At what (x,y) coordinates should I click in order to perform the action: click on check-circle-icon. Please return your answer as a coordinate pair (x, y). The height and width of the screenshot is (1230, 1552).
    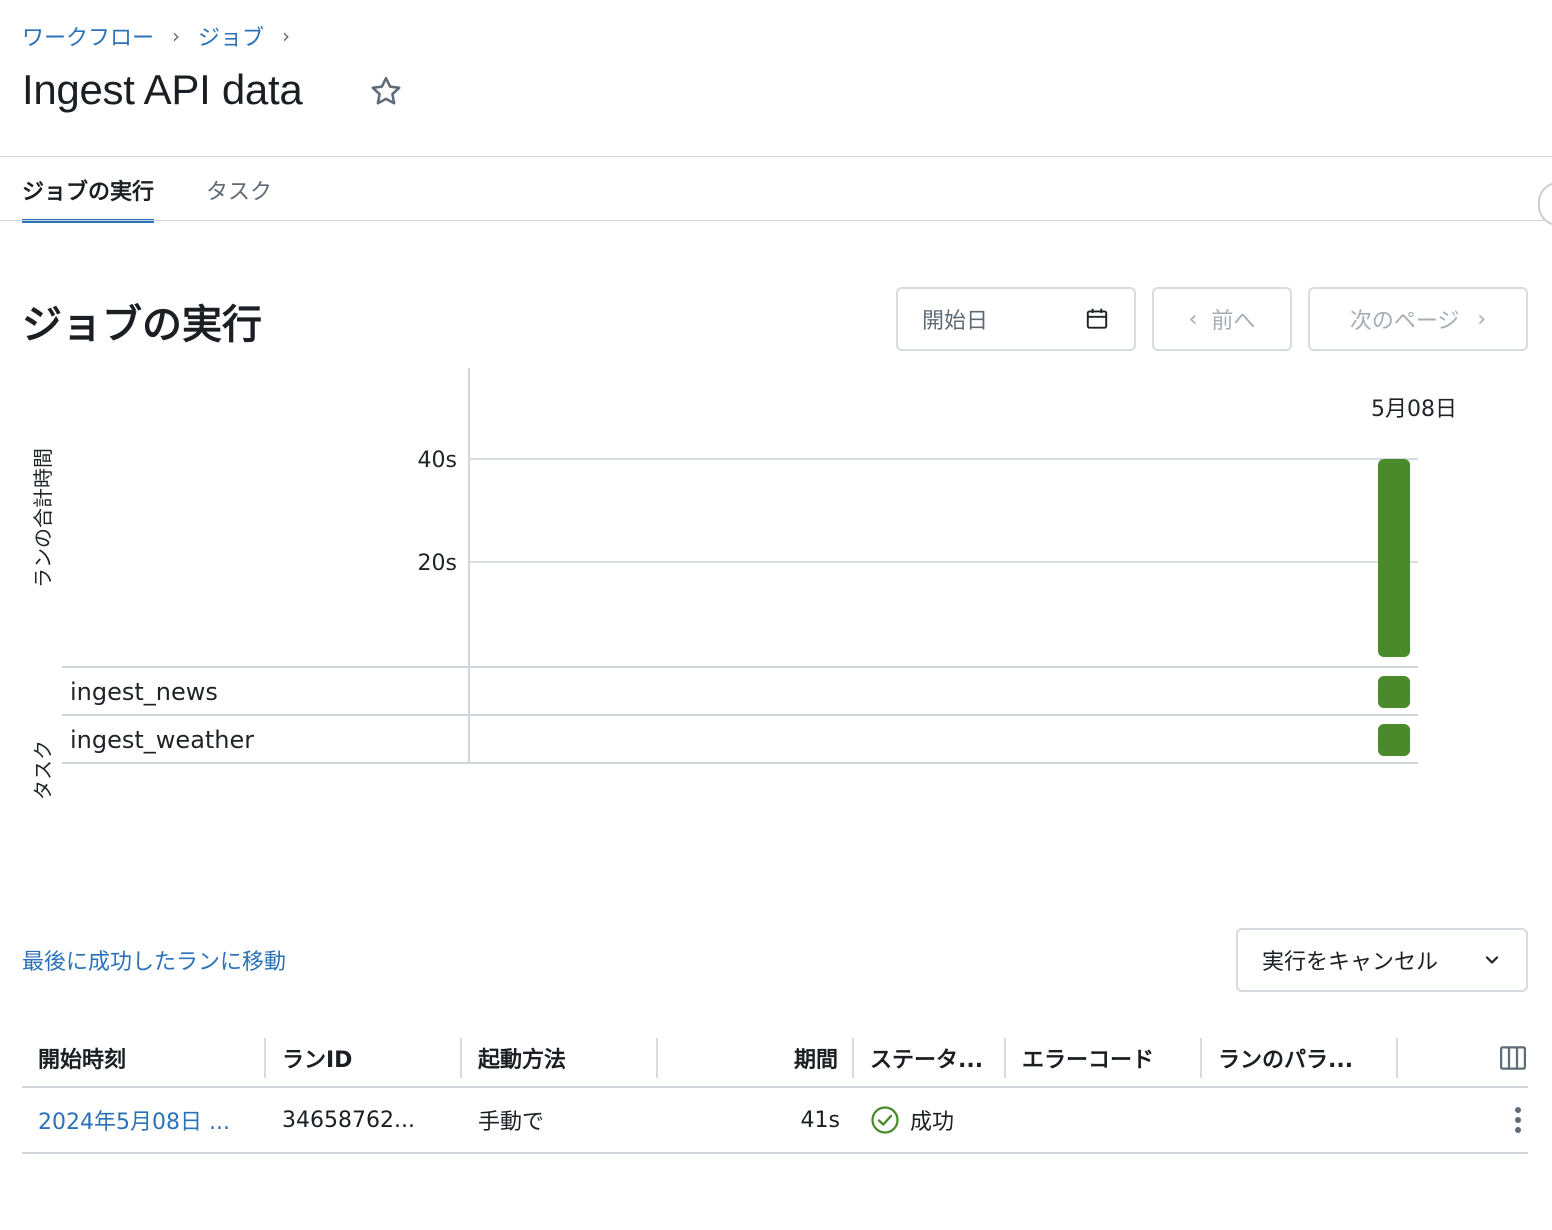
    Looking at the image, I should click on (885, 1120).